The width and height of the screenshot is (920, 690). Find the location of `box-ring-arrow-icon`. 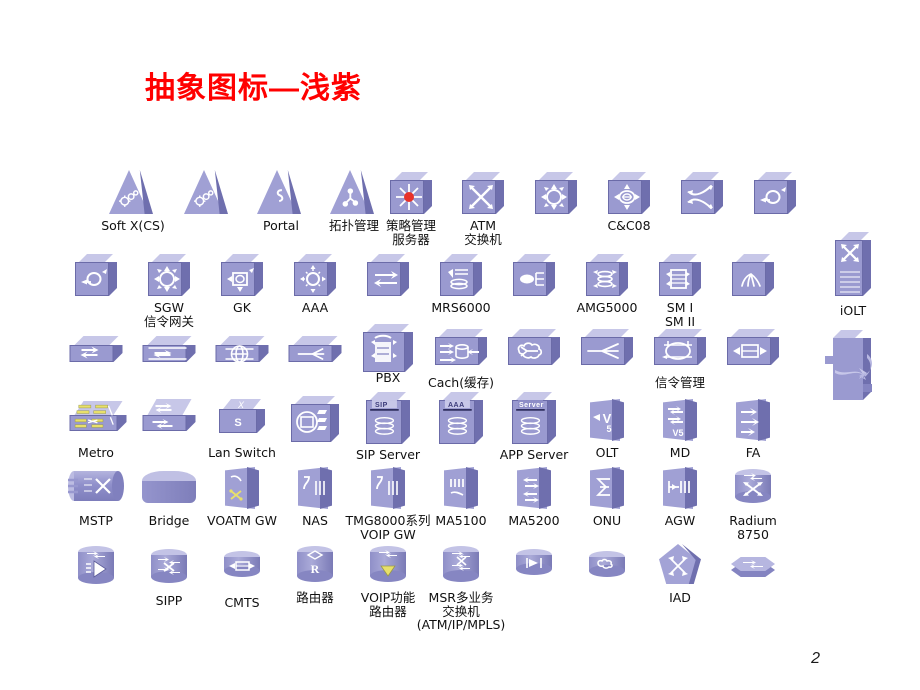

box-ring-arrow-icon is located at coordinates (775, 193).